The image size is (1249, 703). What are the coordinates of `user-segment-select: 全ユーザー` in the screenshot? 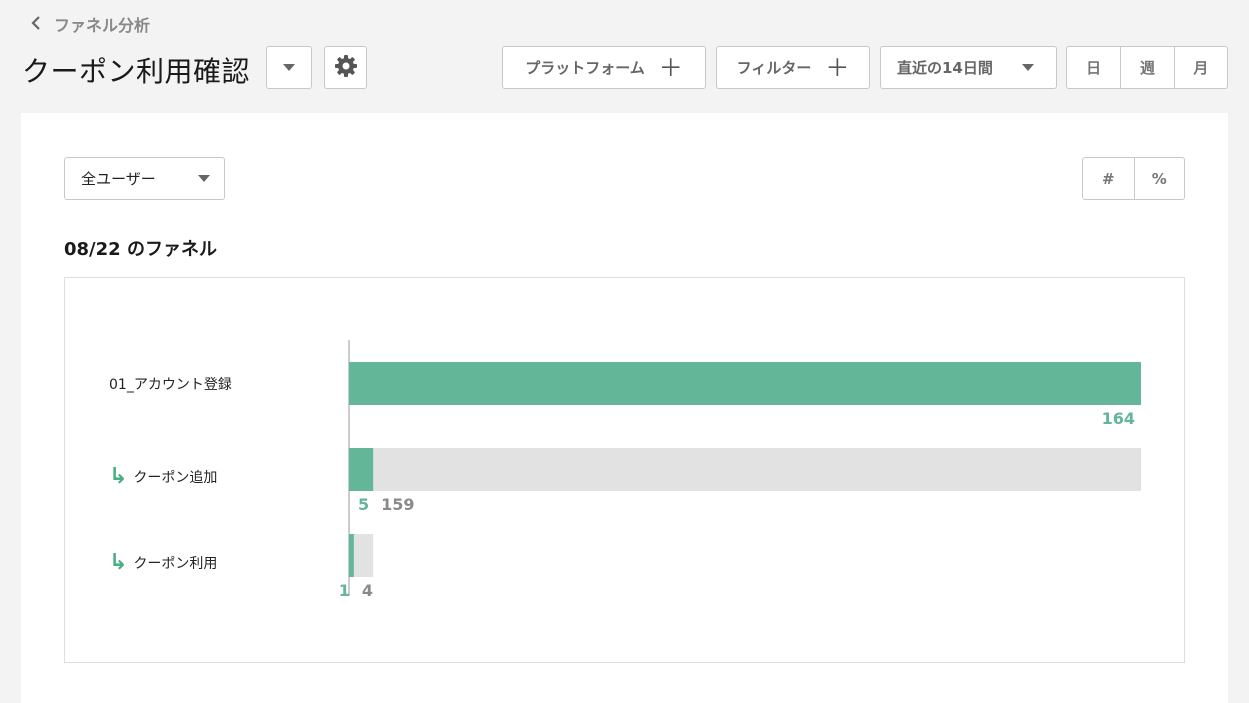 It's located at (144, 178).